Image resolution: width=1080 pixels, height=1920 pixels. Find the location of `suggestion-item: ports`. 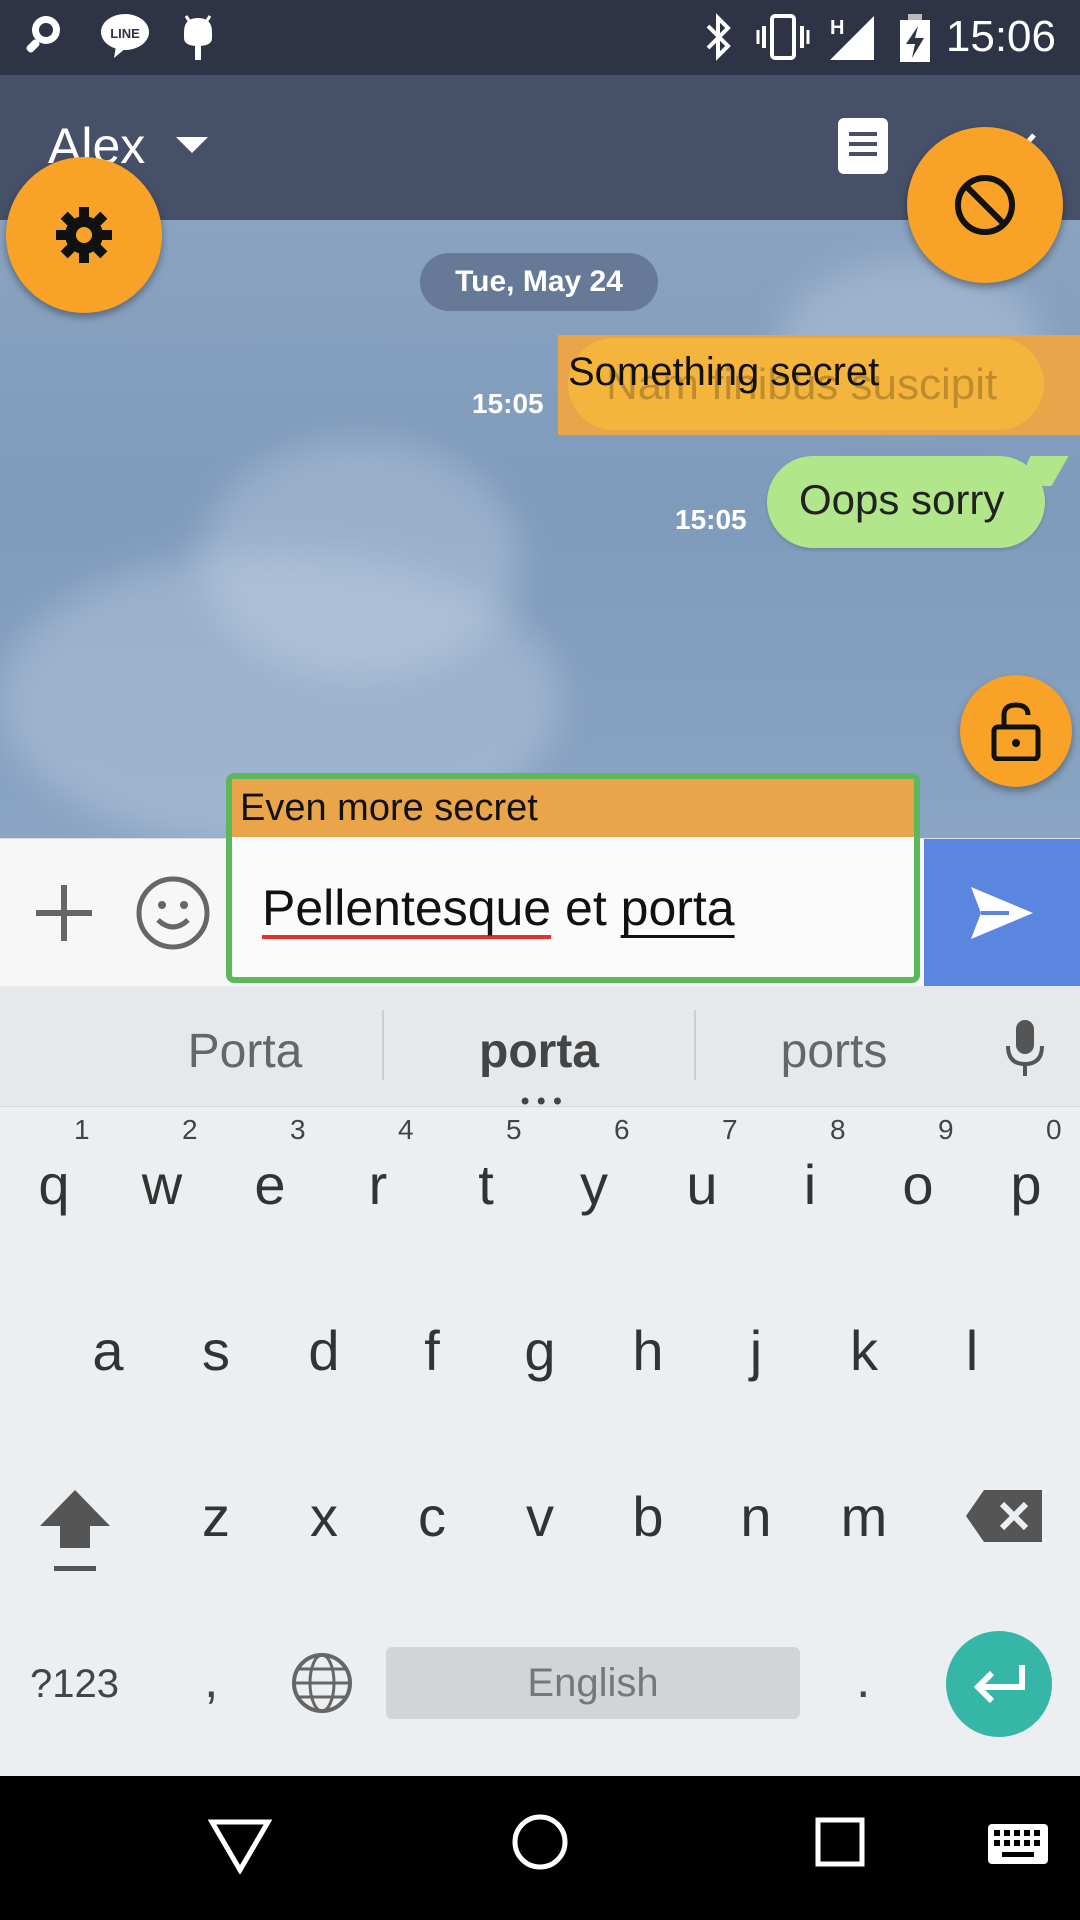

suggestion-item: ports is located at coordinates (834, 1051).